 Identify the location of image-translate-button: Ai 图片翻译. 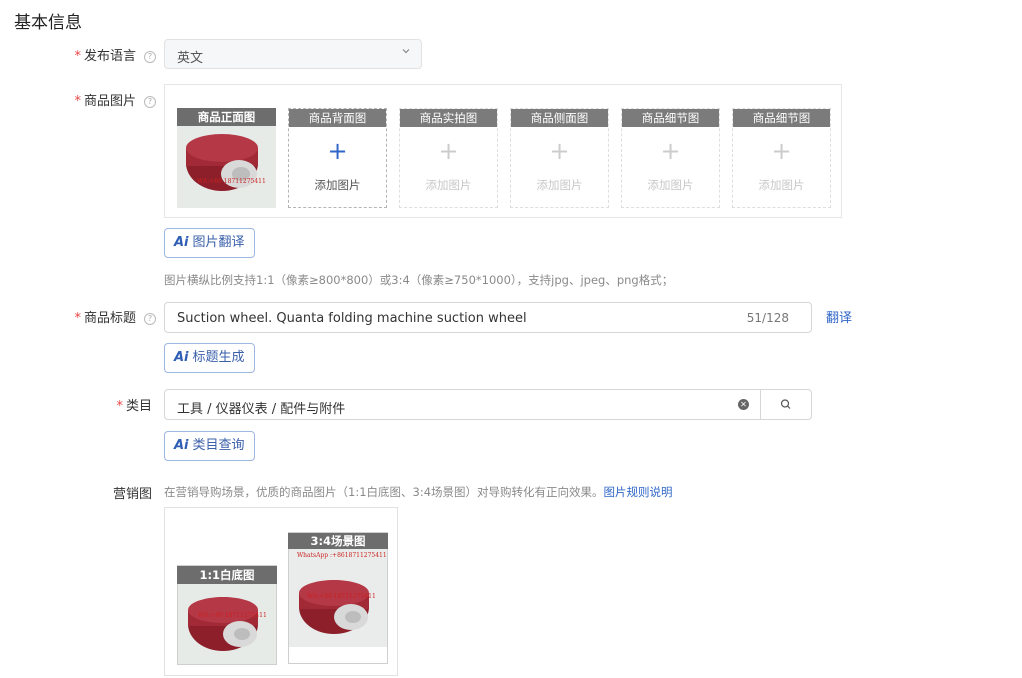
(209, 243).